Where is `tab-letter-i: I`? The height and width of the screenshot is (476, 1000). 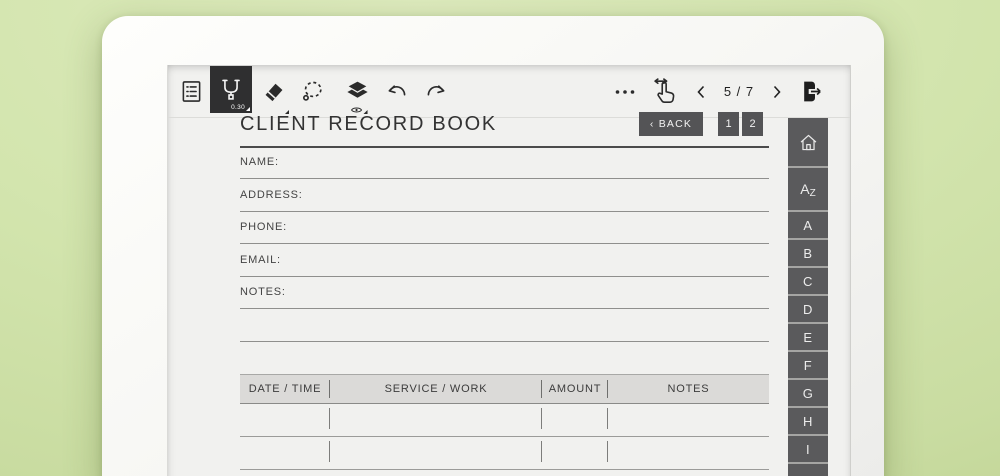
tab-letter-i: I is located at coordinates (808, 448).